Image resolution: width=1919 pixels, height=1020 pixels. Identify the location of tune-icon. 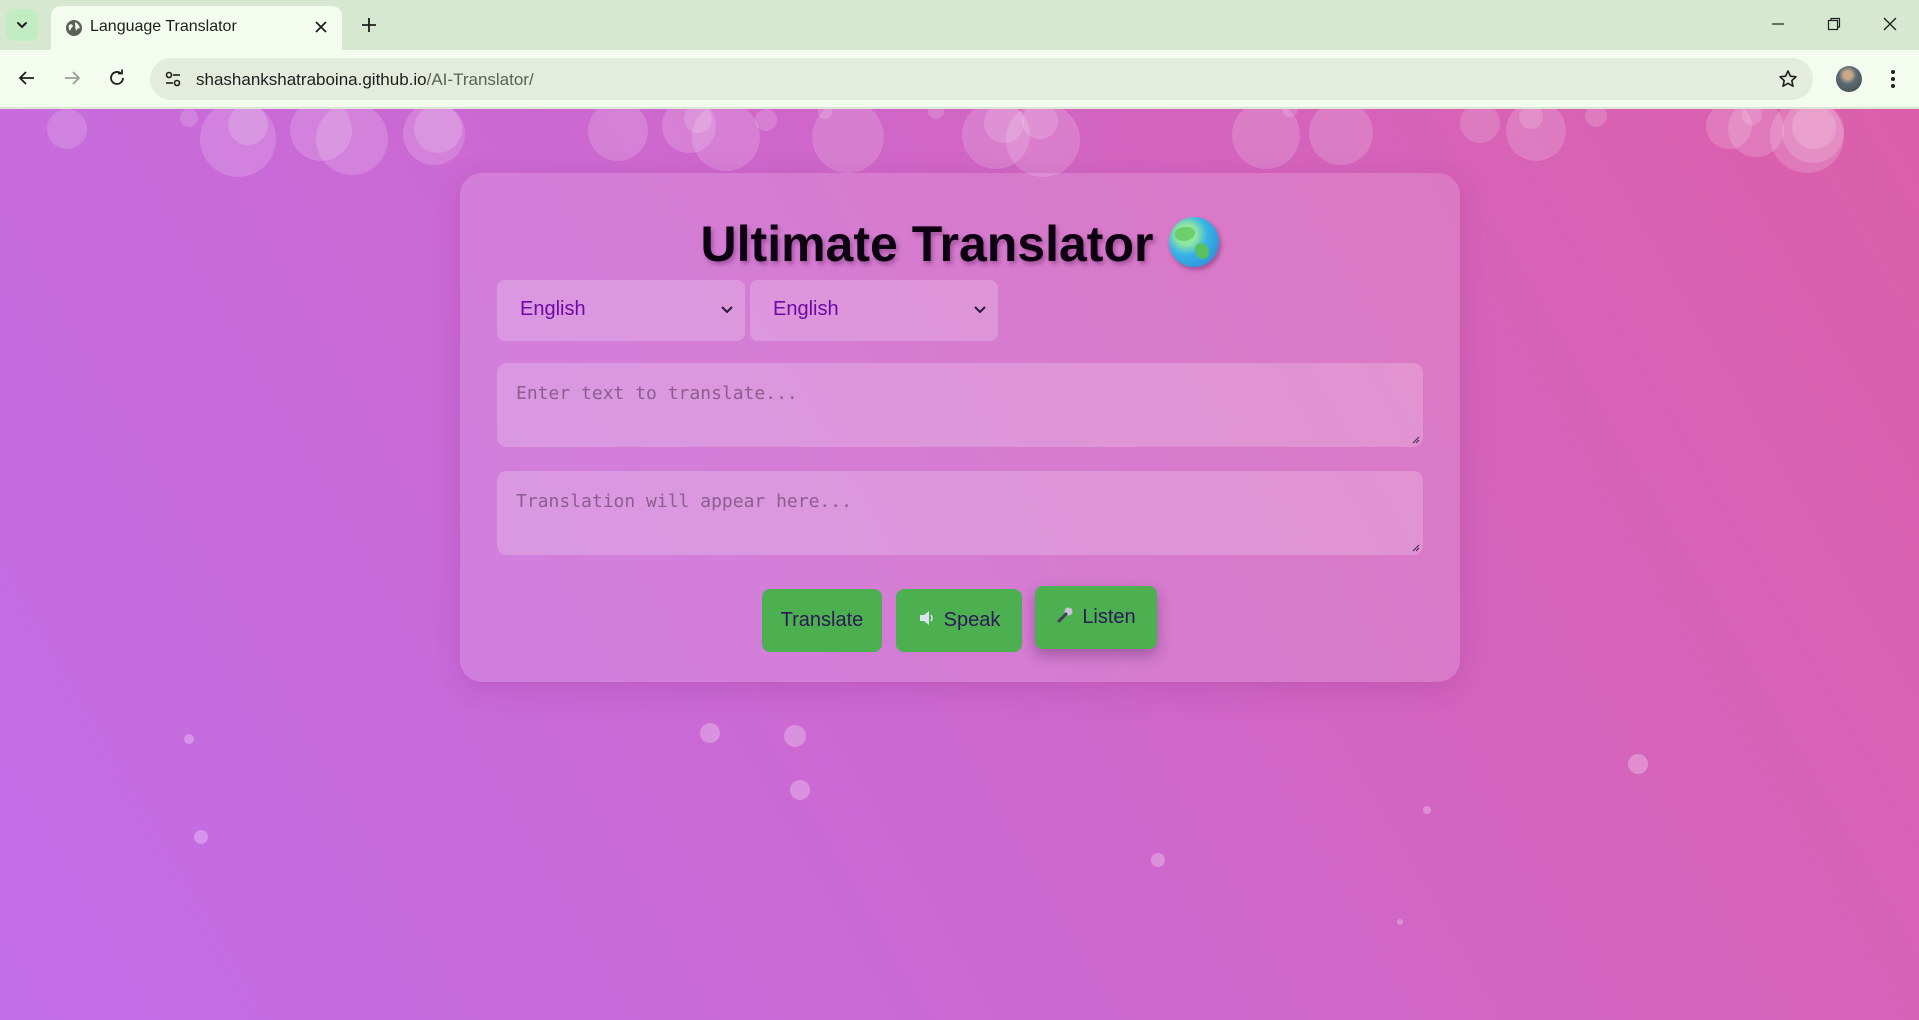
(173, 79).